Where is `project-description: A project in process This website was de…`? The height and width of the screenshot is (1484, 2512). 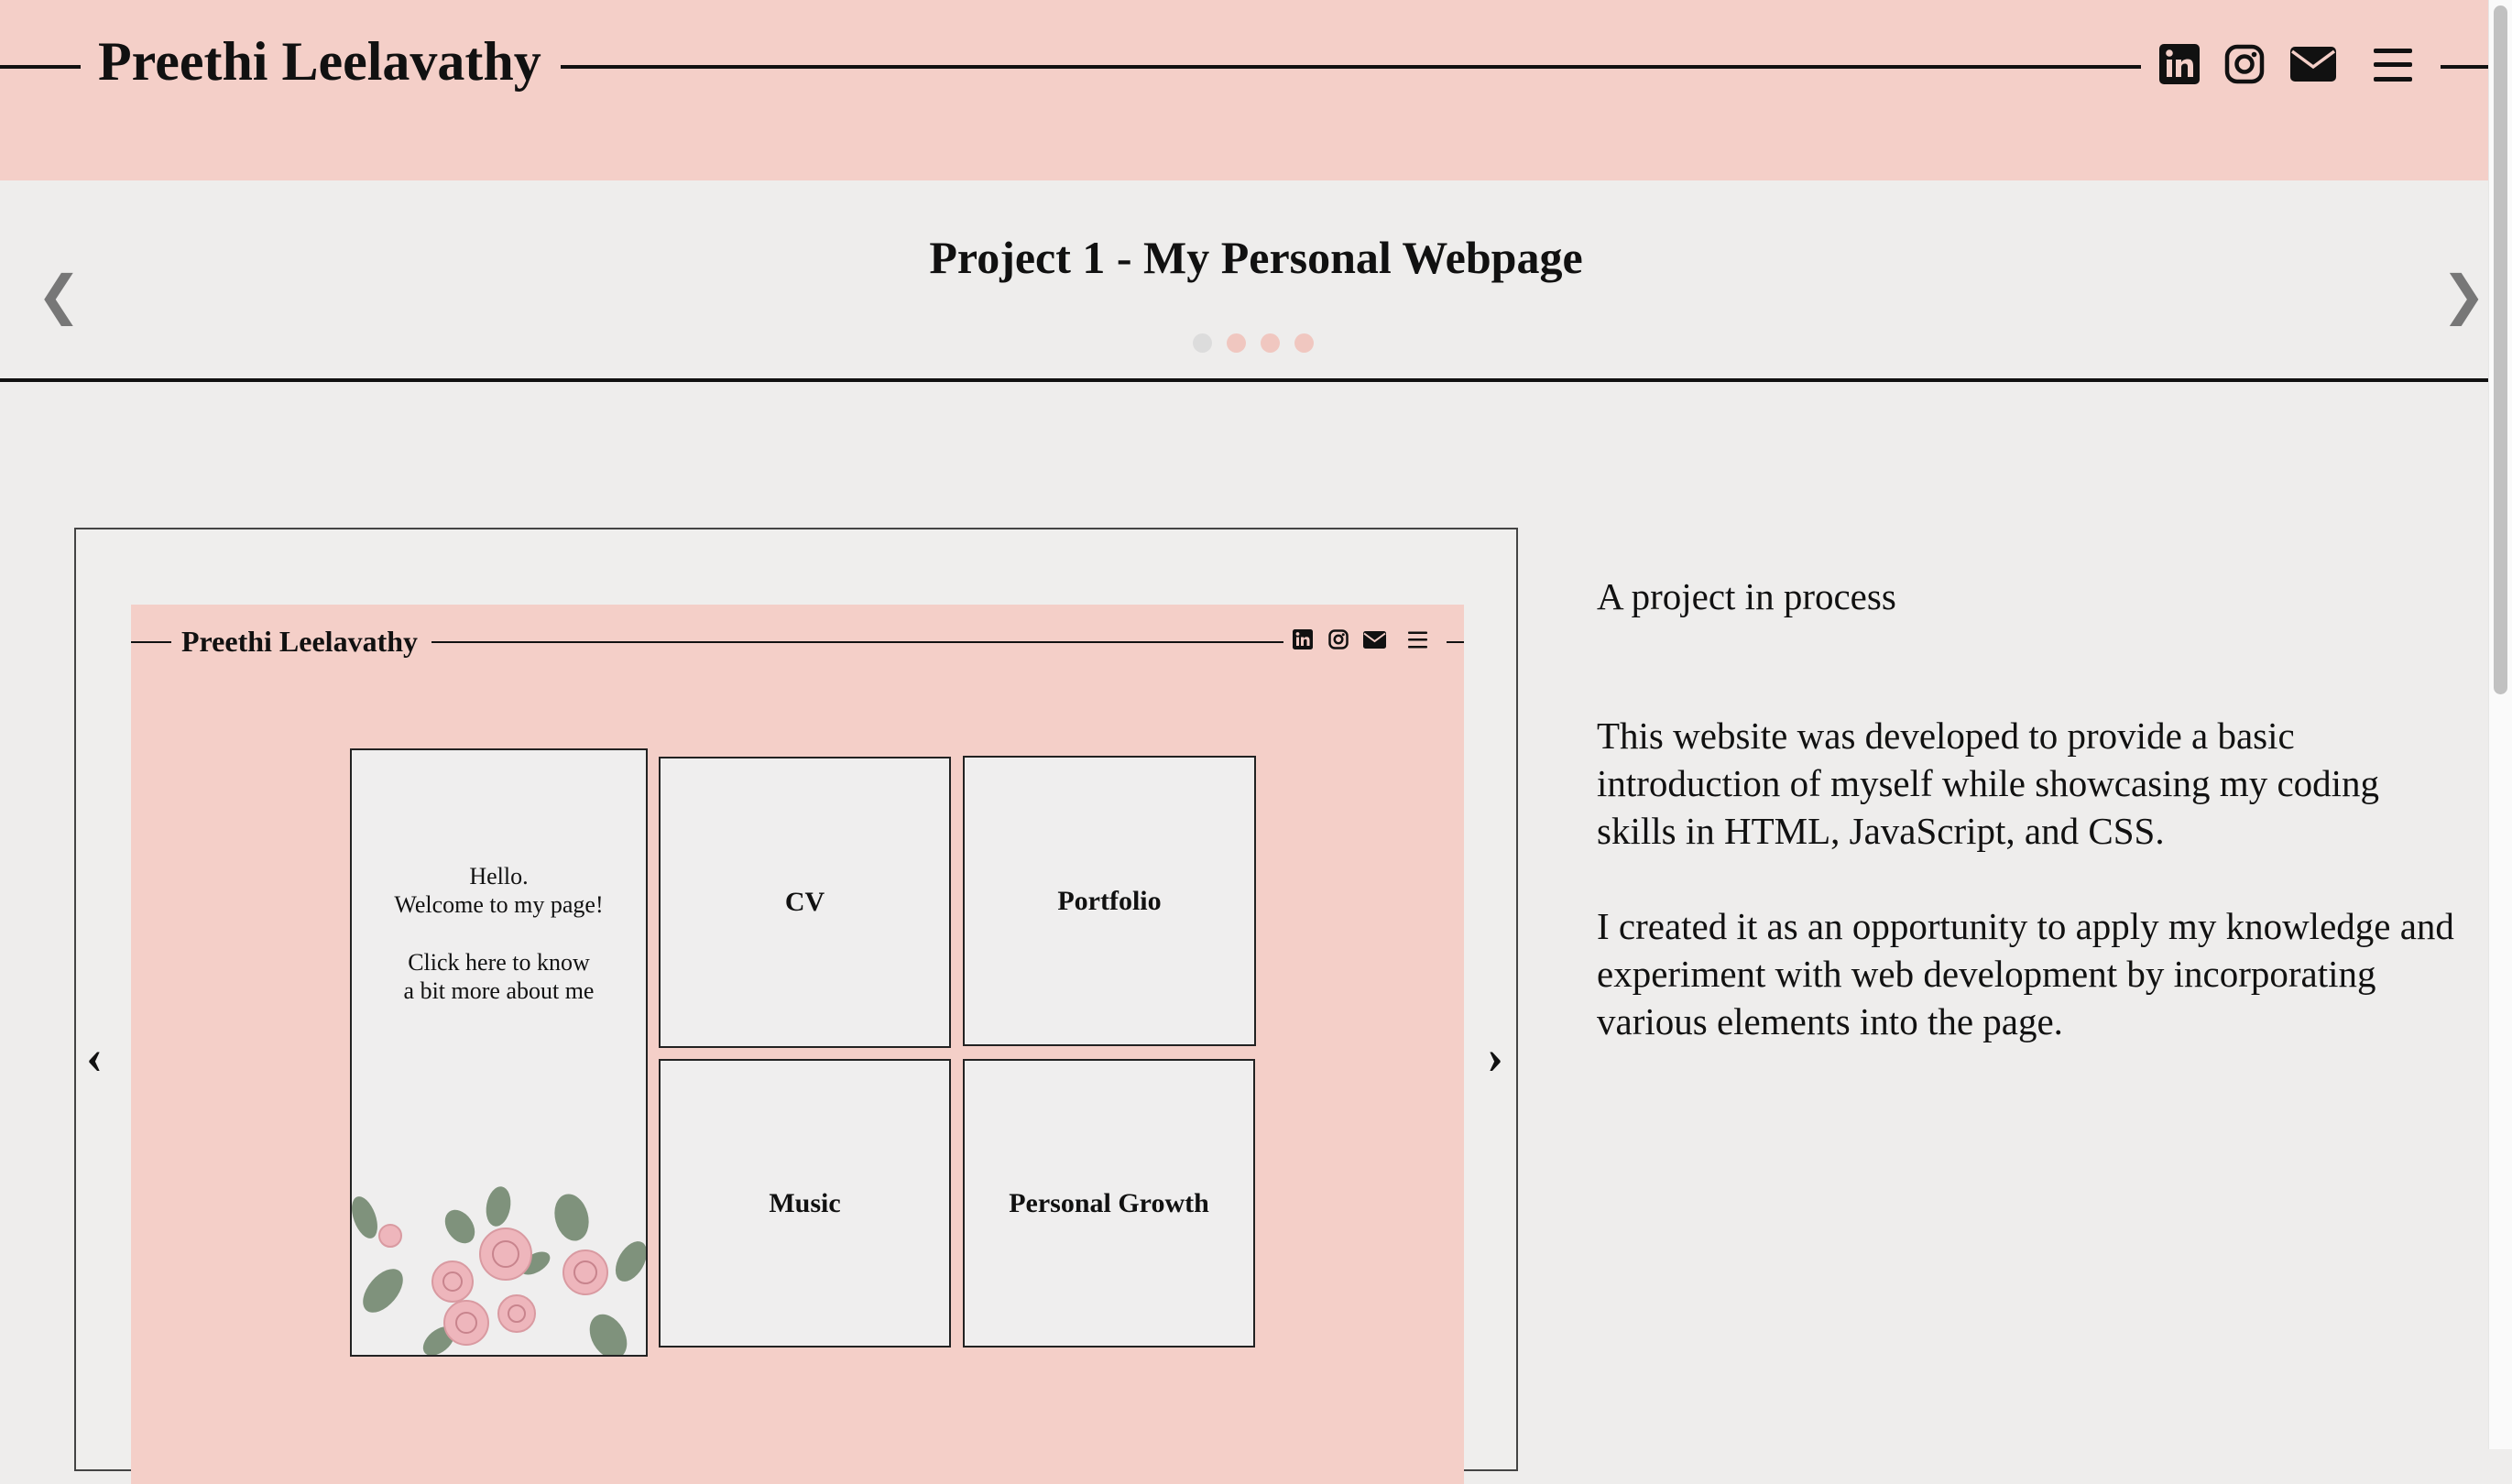 project-description: A project in process This website was de… is located at coordinates (2032, 809).